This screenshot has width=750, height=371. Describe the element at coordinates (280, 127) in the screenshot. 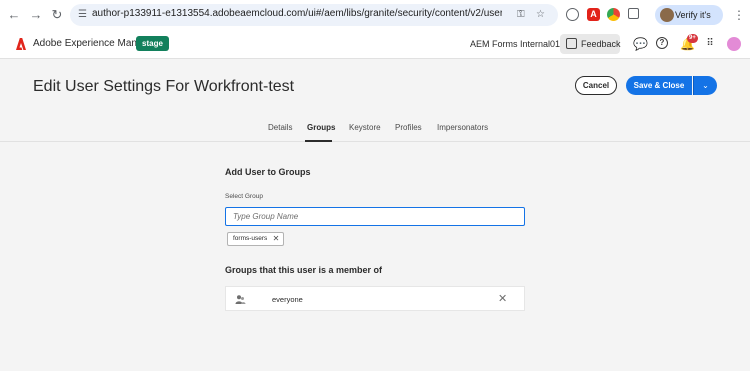

I see `tab-details: Details` at that location.